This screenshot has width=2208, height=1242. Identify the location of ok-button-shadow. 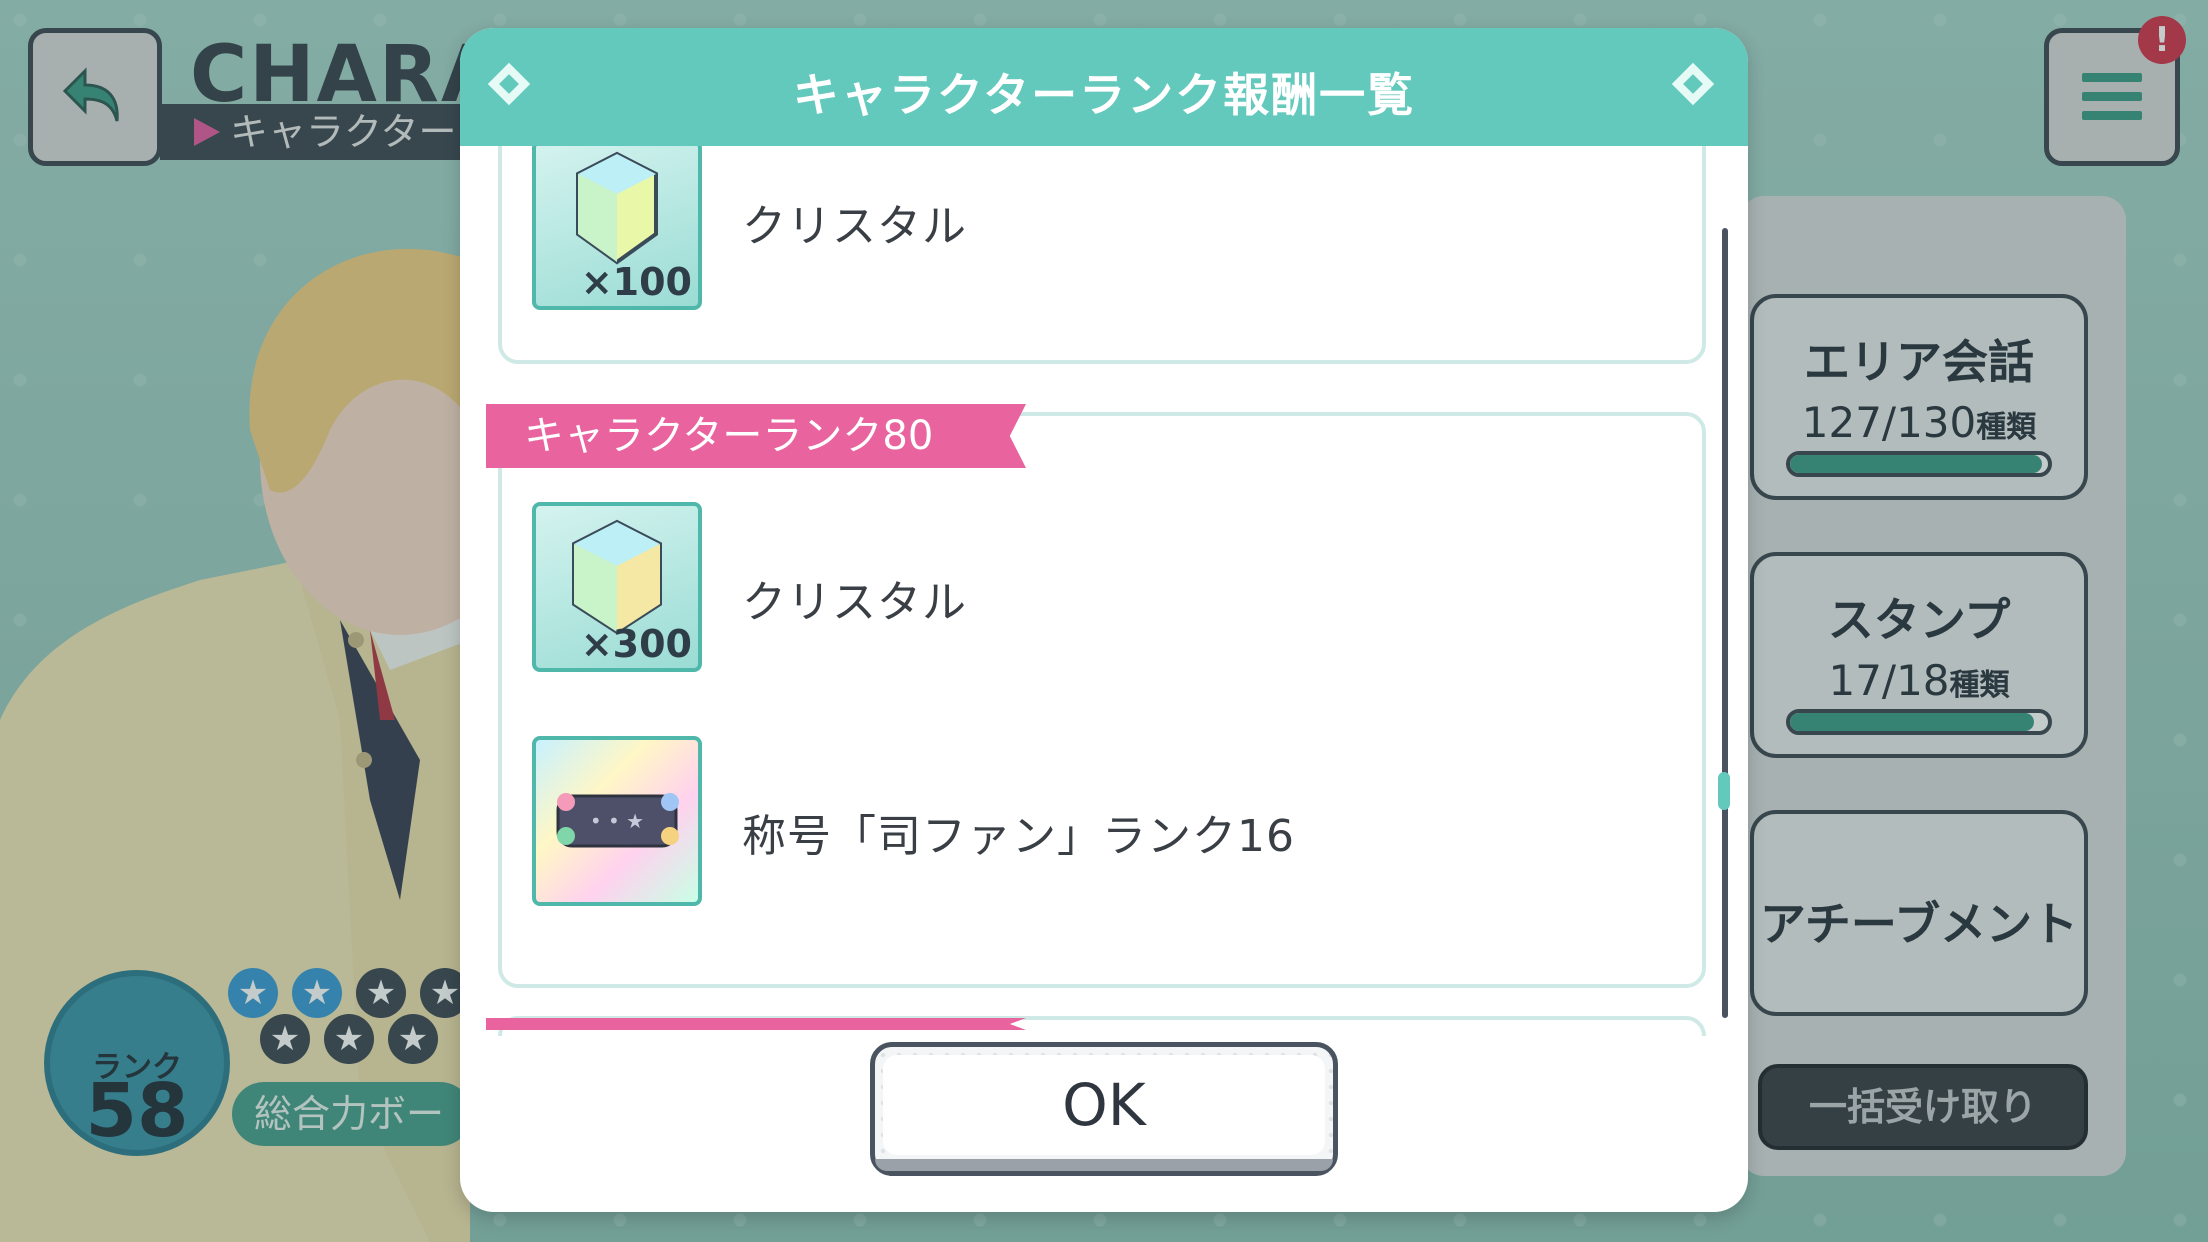
(1104, 1165).